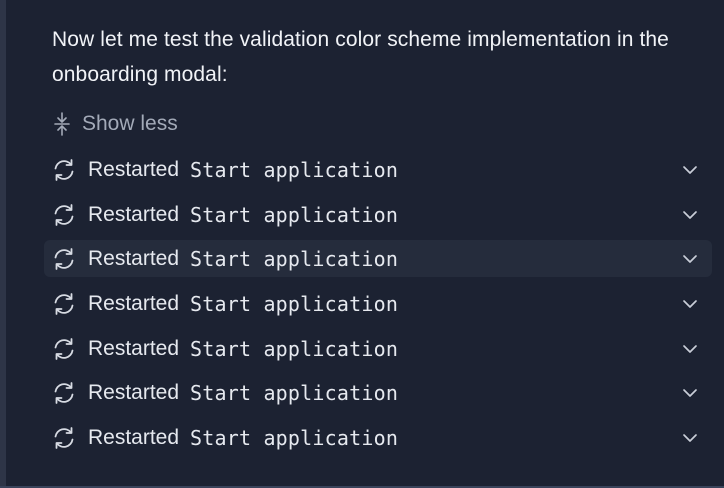  I want to click on collapse-icon, so click(62, 124).